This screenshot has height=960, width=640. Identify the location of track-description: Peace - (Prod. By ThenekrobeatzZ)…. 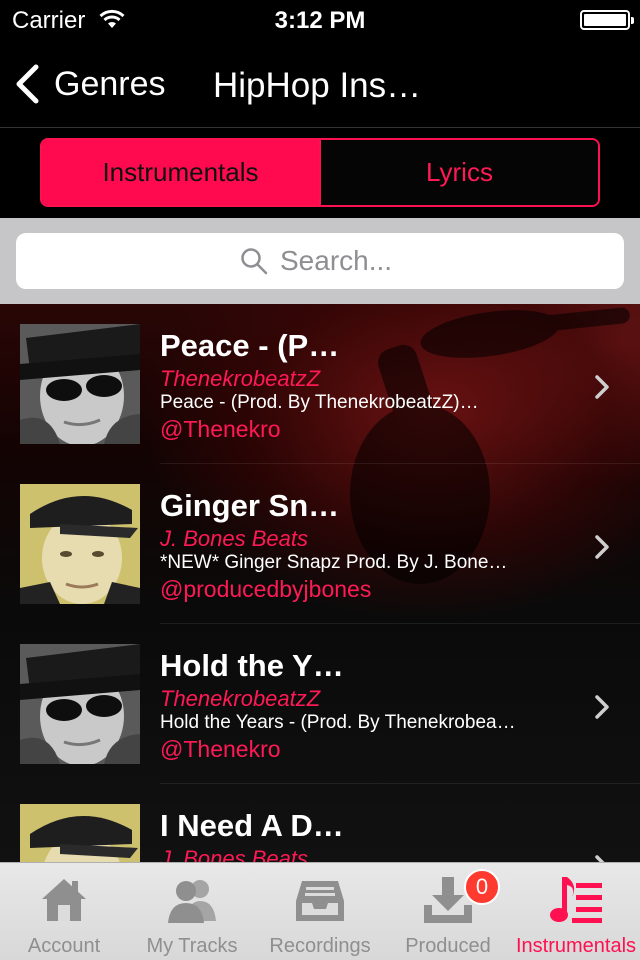
(319, 402).